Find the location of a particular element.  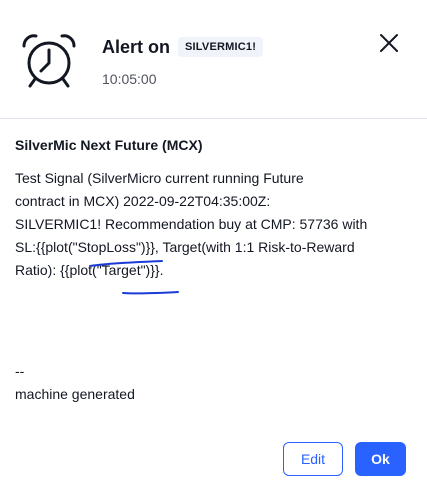

close-icon is located at coordinates (389, 43).